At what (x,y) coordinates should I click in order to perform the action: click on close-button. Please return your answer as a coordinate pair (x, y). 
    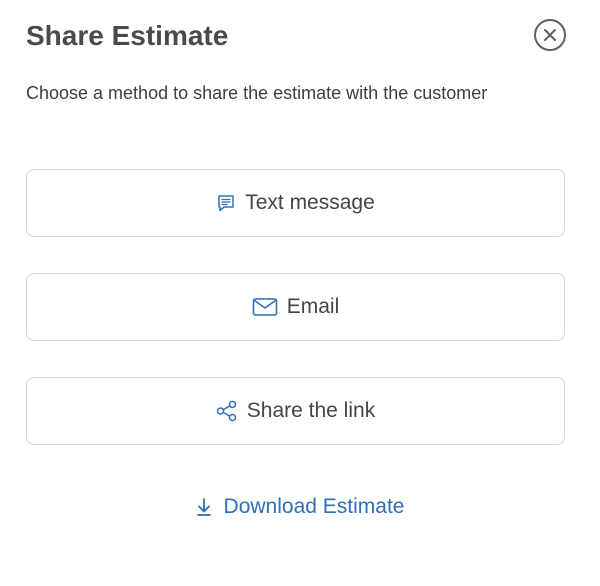
    Looking at the image, I should click on (550, 35).